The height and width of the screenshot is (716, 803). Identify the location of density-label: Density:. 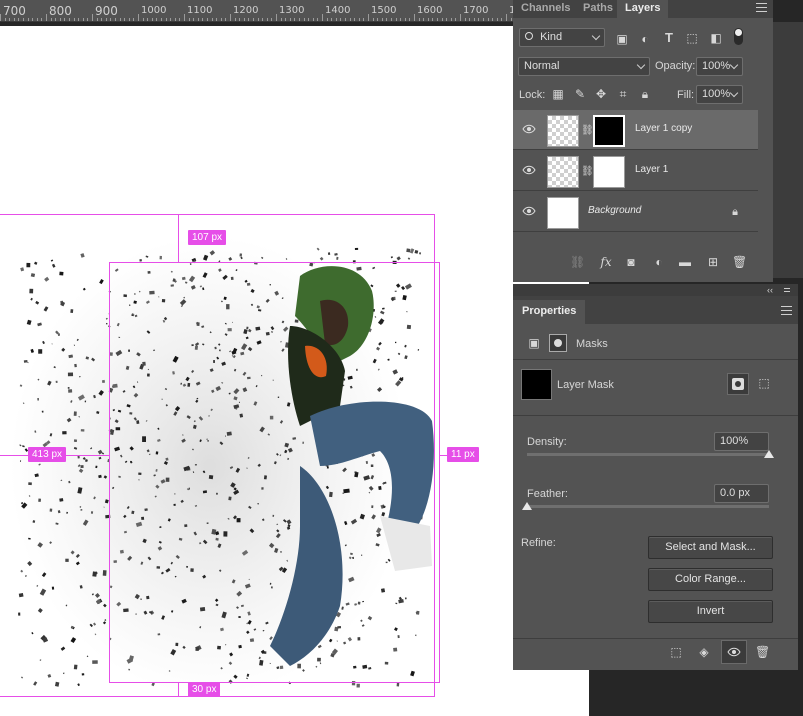
(547, 442).